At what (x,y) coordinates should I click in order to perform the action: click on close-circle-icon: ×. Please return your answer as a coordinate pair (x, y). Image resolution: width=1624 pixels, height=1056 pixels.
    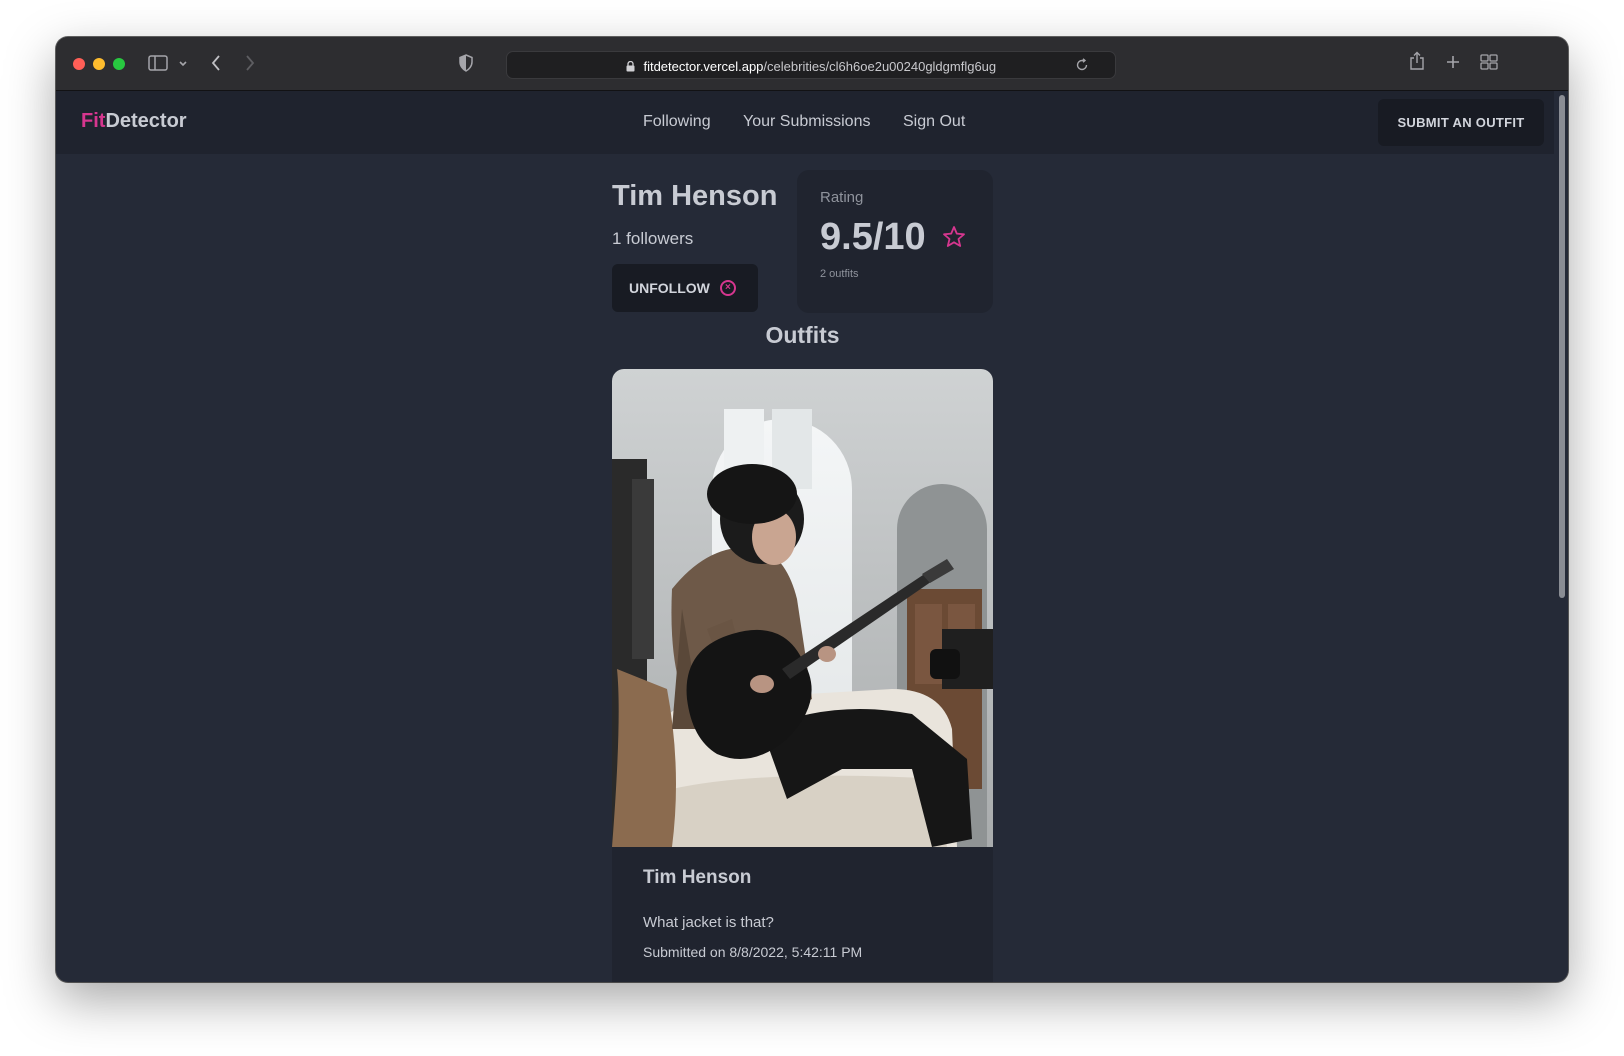
    Looking at the image, I should click on (727, 288).